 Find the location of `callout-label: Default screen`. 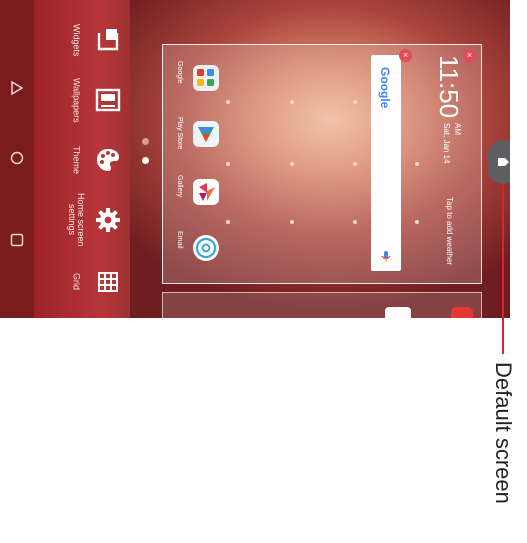

callout-label: Default screen is located at coordinates (503, 433).